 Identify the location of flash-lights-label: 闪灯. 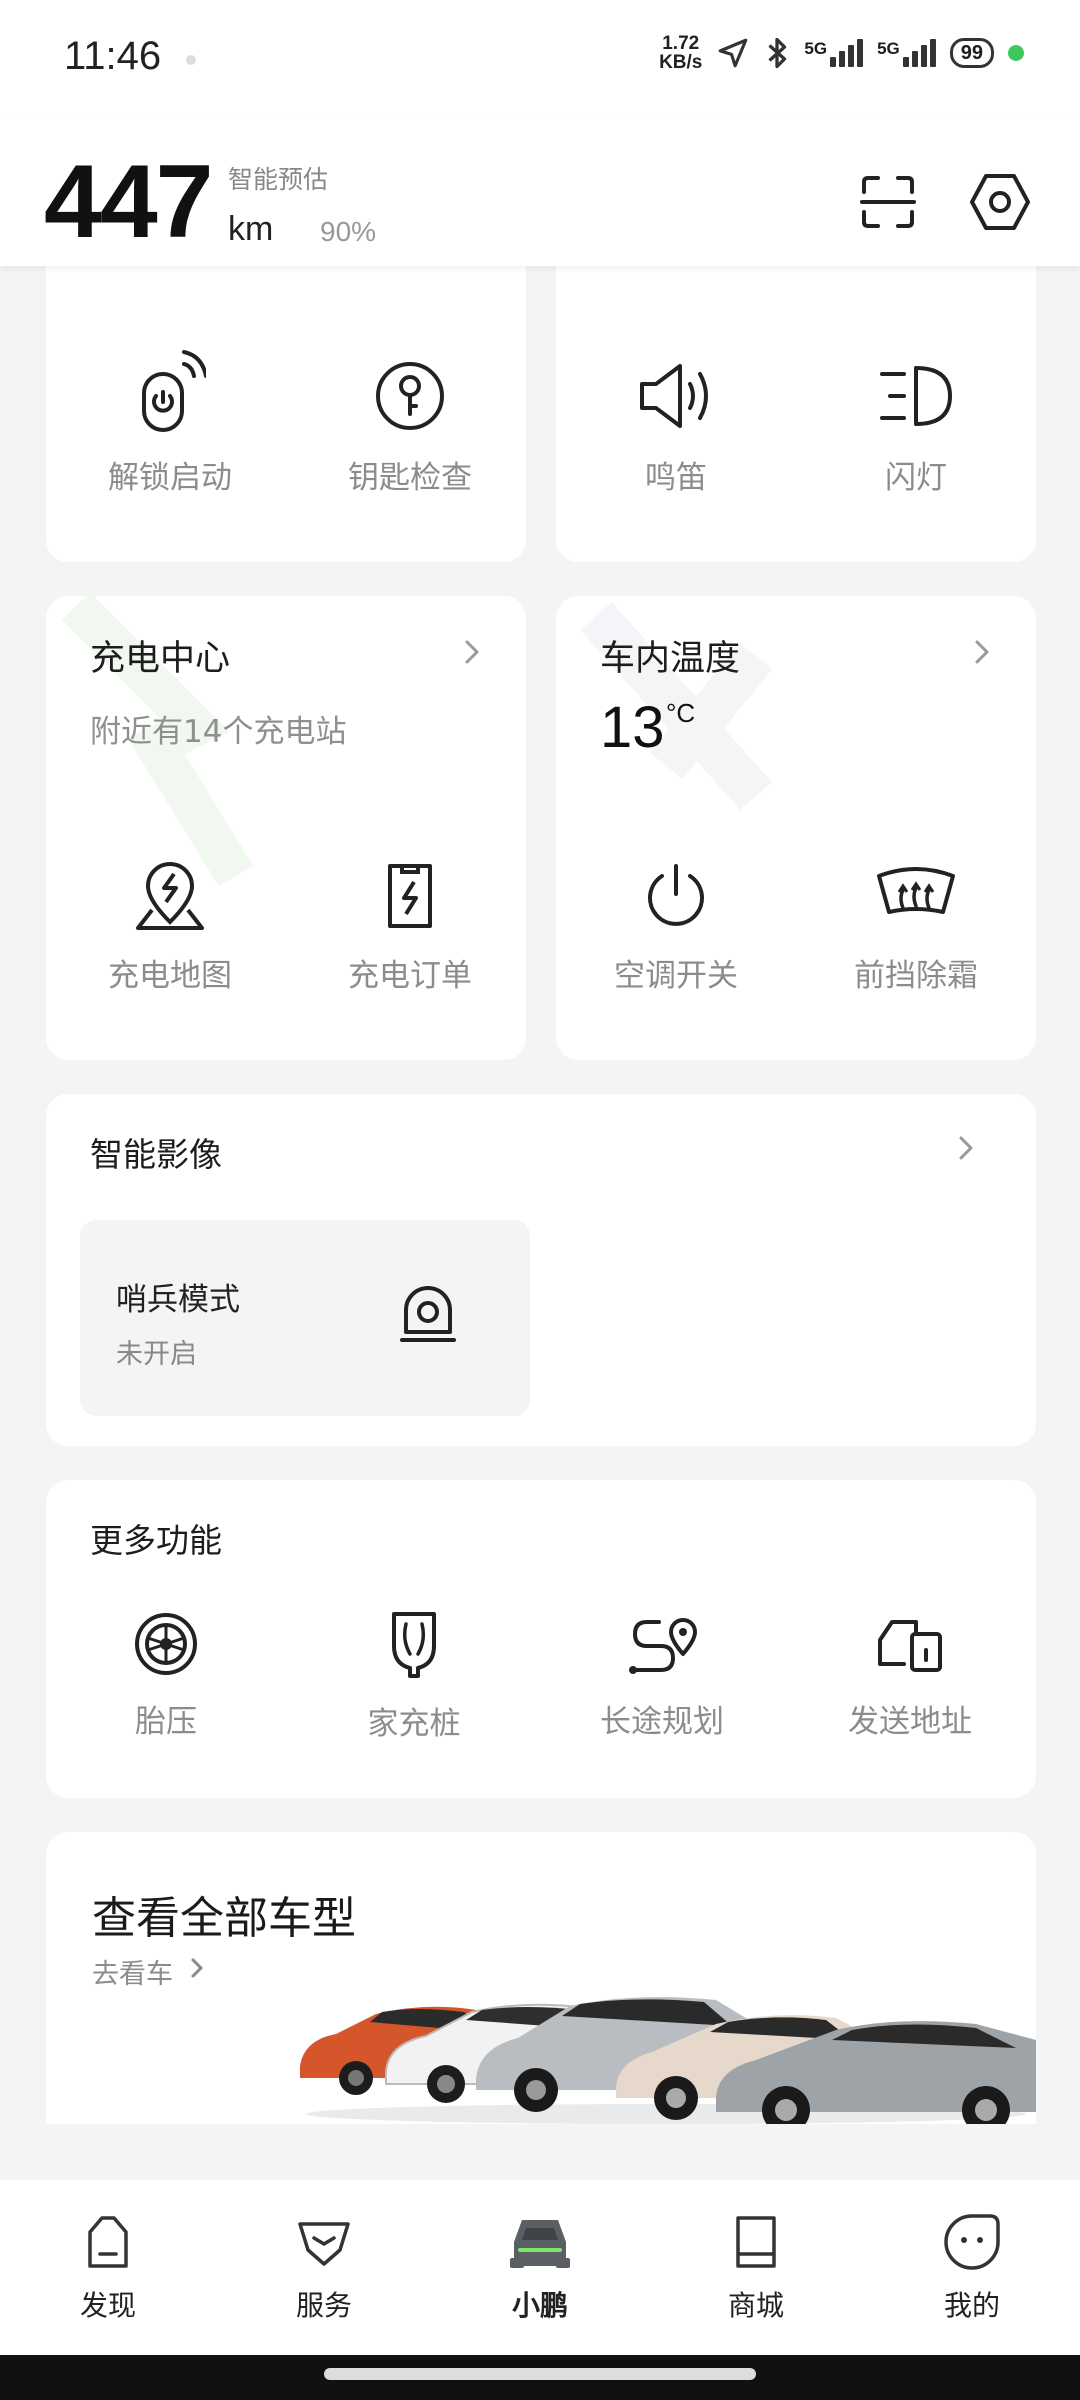
(916, 478).